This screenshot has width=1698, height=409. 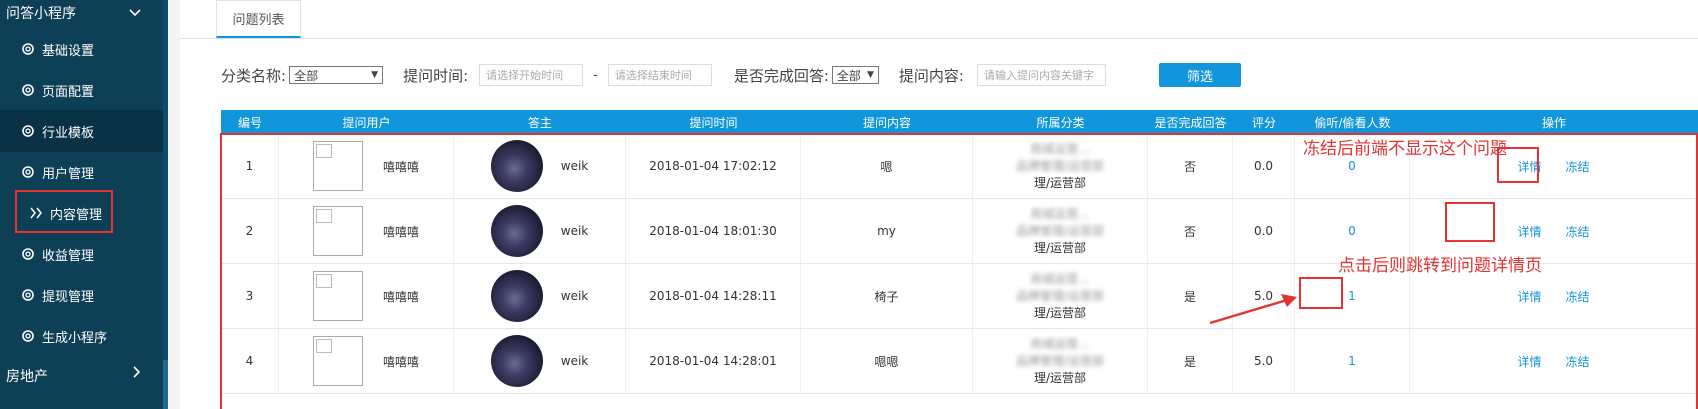 I want to click on annotation-freeze-note: 冻结后前端不显示这个问题, so click(x=1405, y=149).